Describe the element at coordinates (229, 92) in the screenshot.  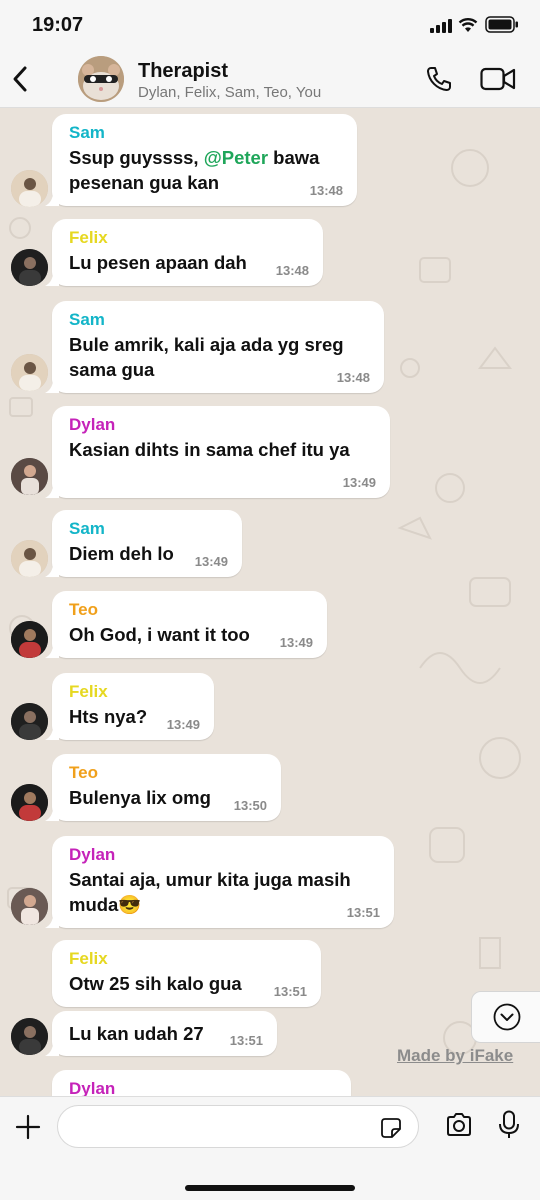
I see `chat-members: Dylan, Felix, Sam, Teo, You` at that location.